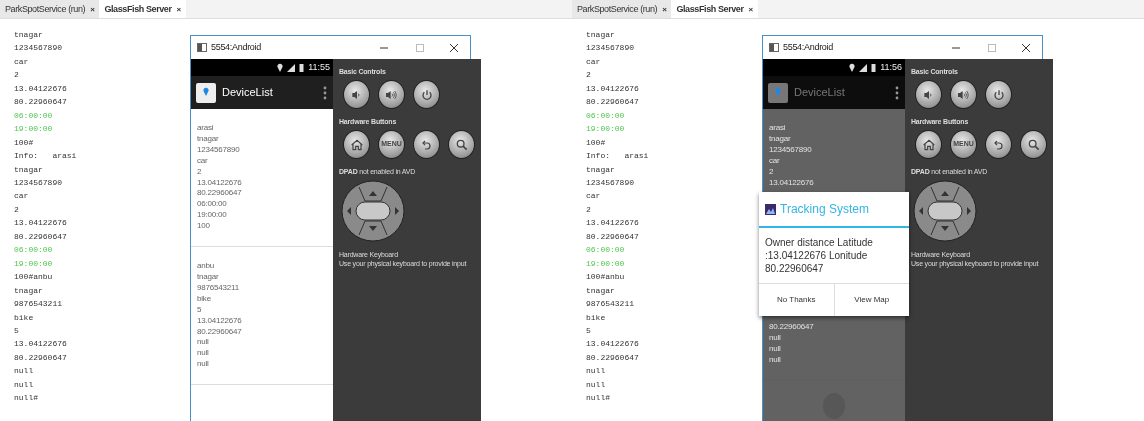 The height and width of the screenshot is (421, 1144). Describe the element at coordinates (212, 205) in the screenshot. I see `list-item-line: 06:00:00` at that location.